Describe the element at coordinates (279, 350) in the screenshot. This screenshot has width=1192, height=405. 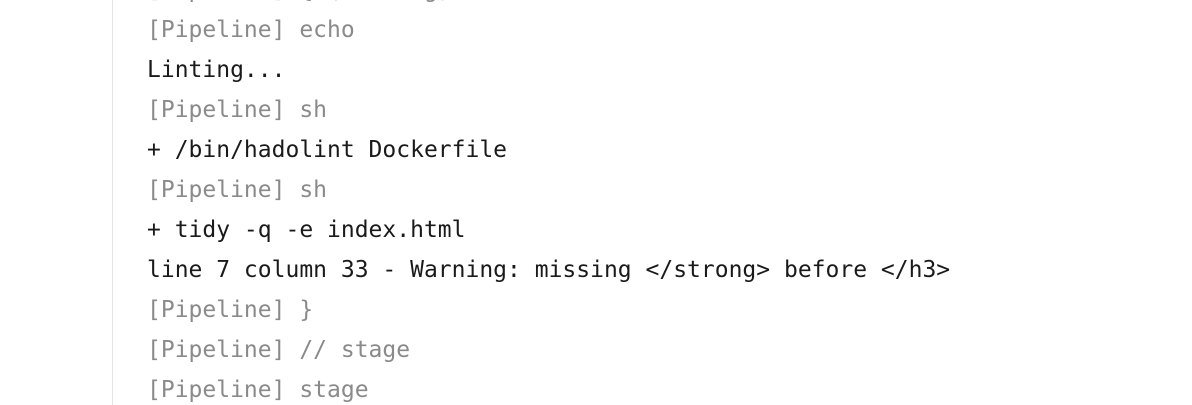
I see `console-line-pipeline-stage-comment: [Pipeline] // stage` at that location.